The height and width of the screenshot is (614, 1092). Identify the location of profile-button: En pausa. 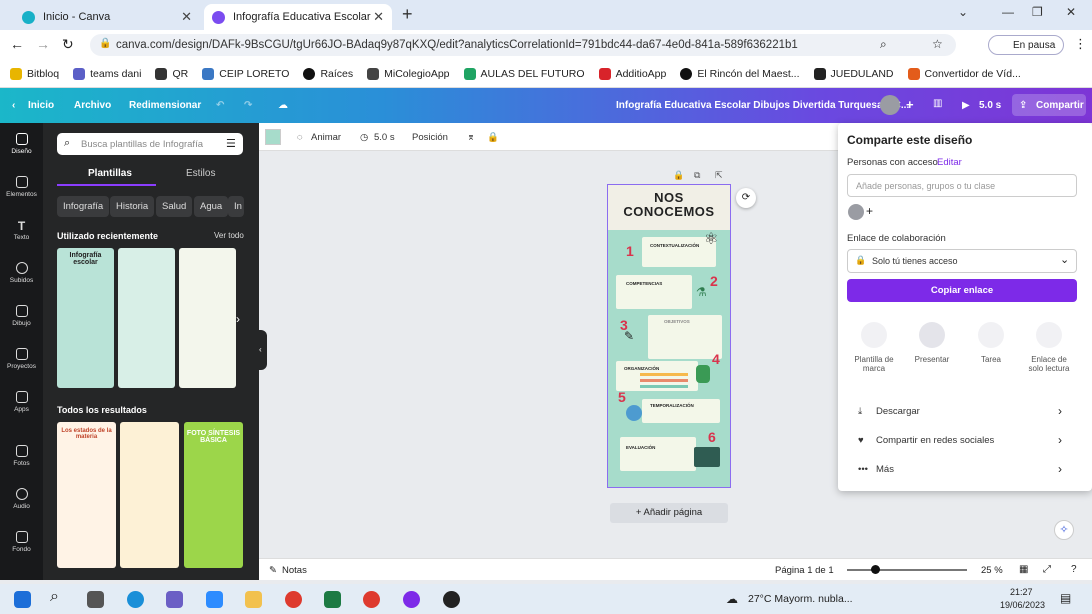
(1026, 45).